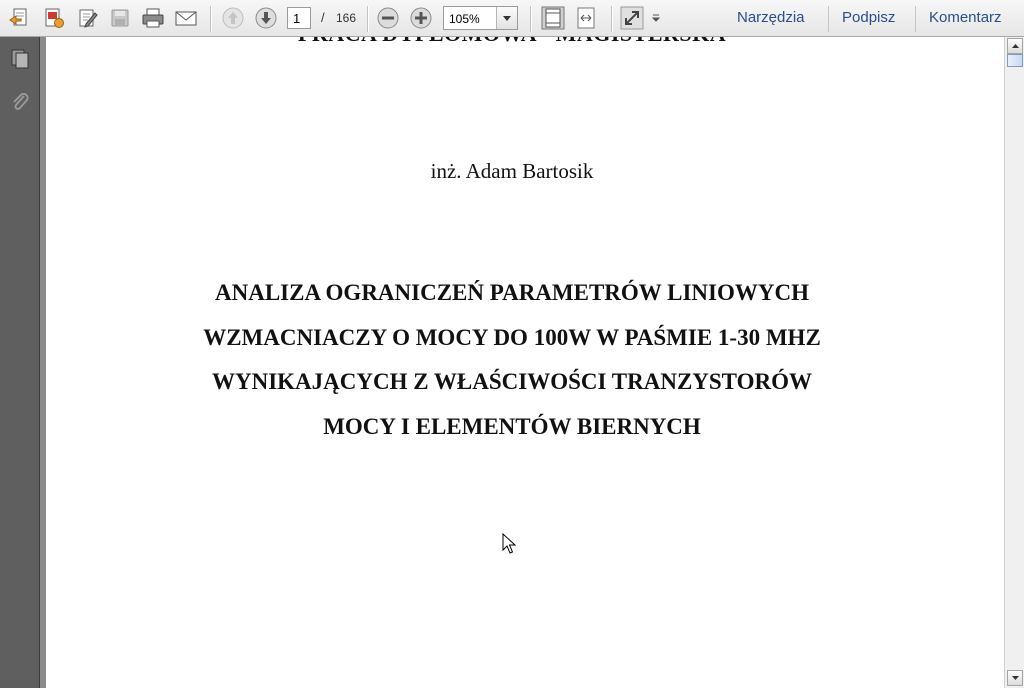 This screenshot has height=688, width=1024. I want to click on fit-width-button, so click(586, 18).